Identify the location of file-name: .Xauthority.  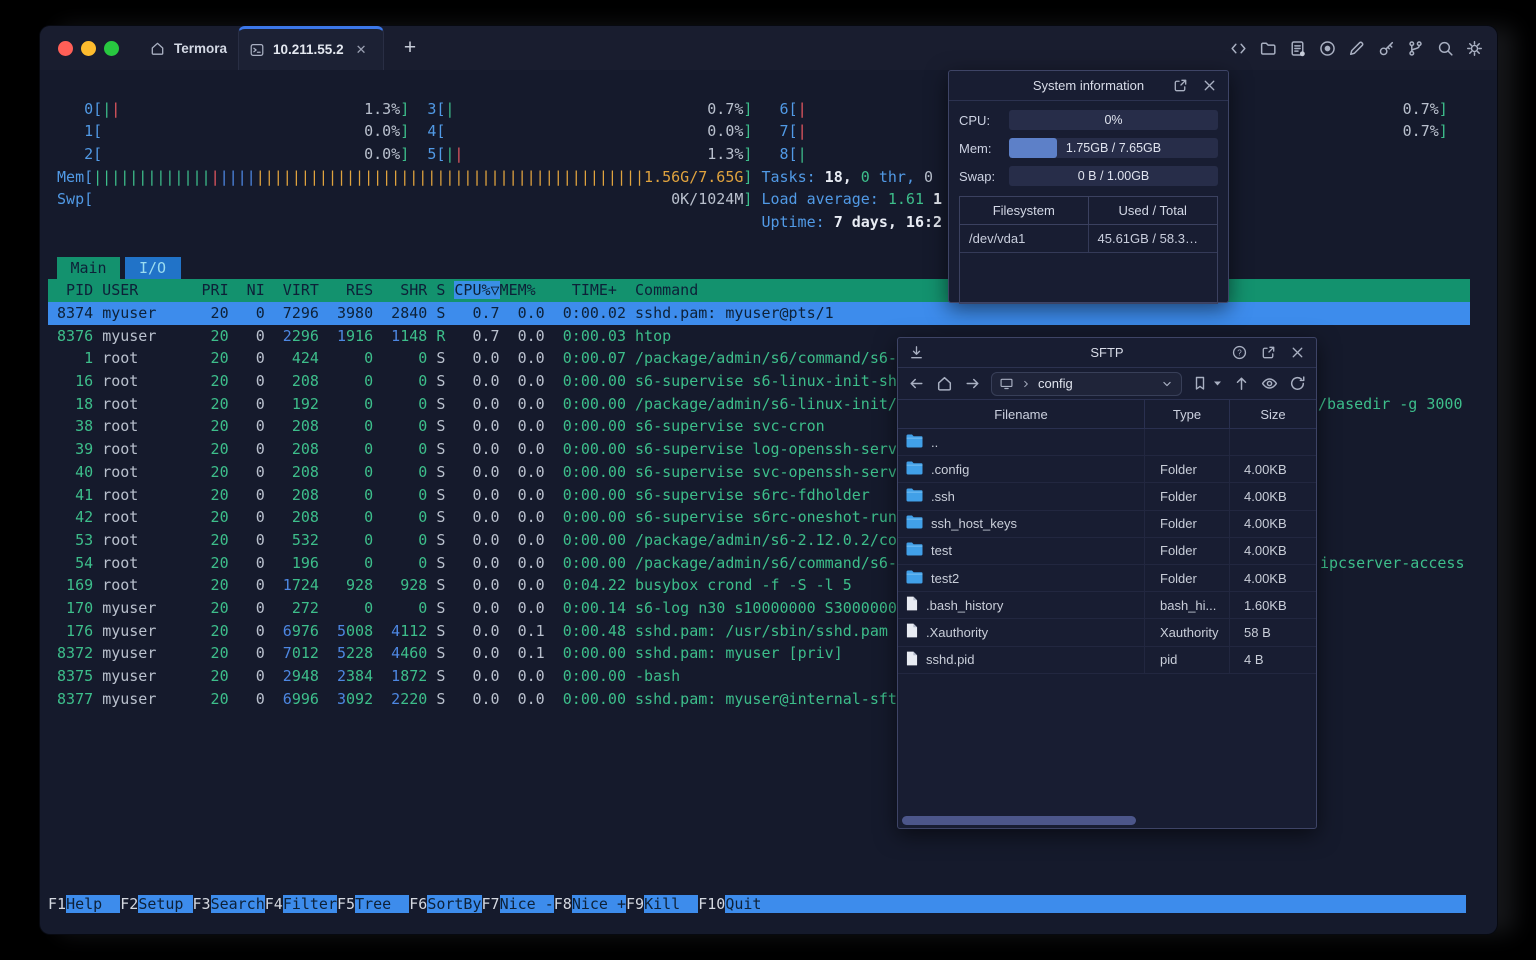
(957, 632).